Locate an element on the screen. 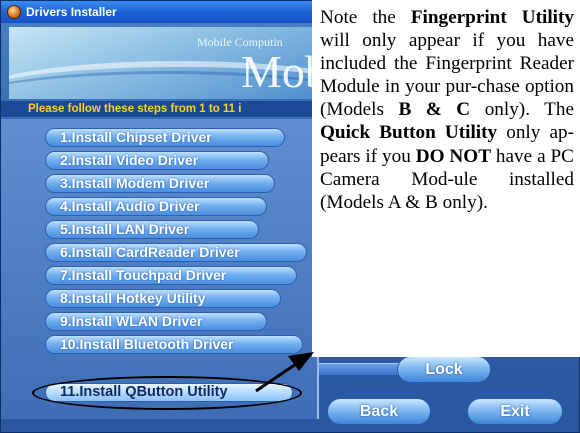 This screenshot has height=433, width=580. lock-slider-track is located at coordinates (364, 369).